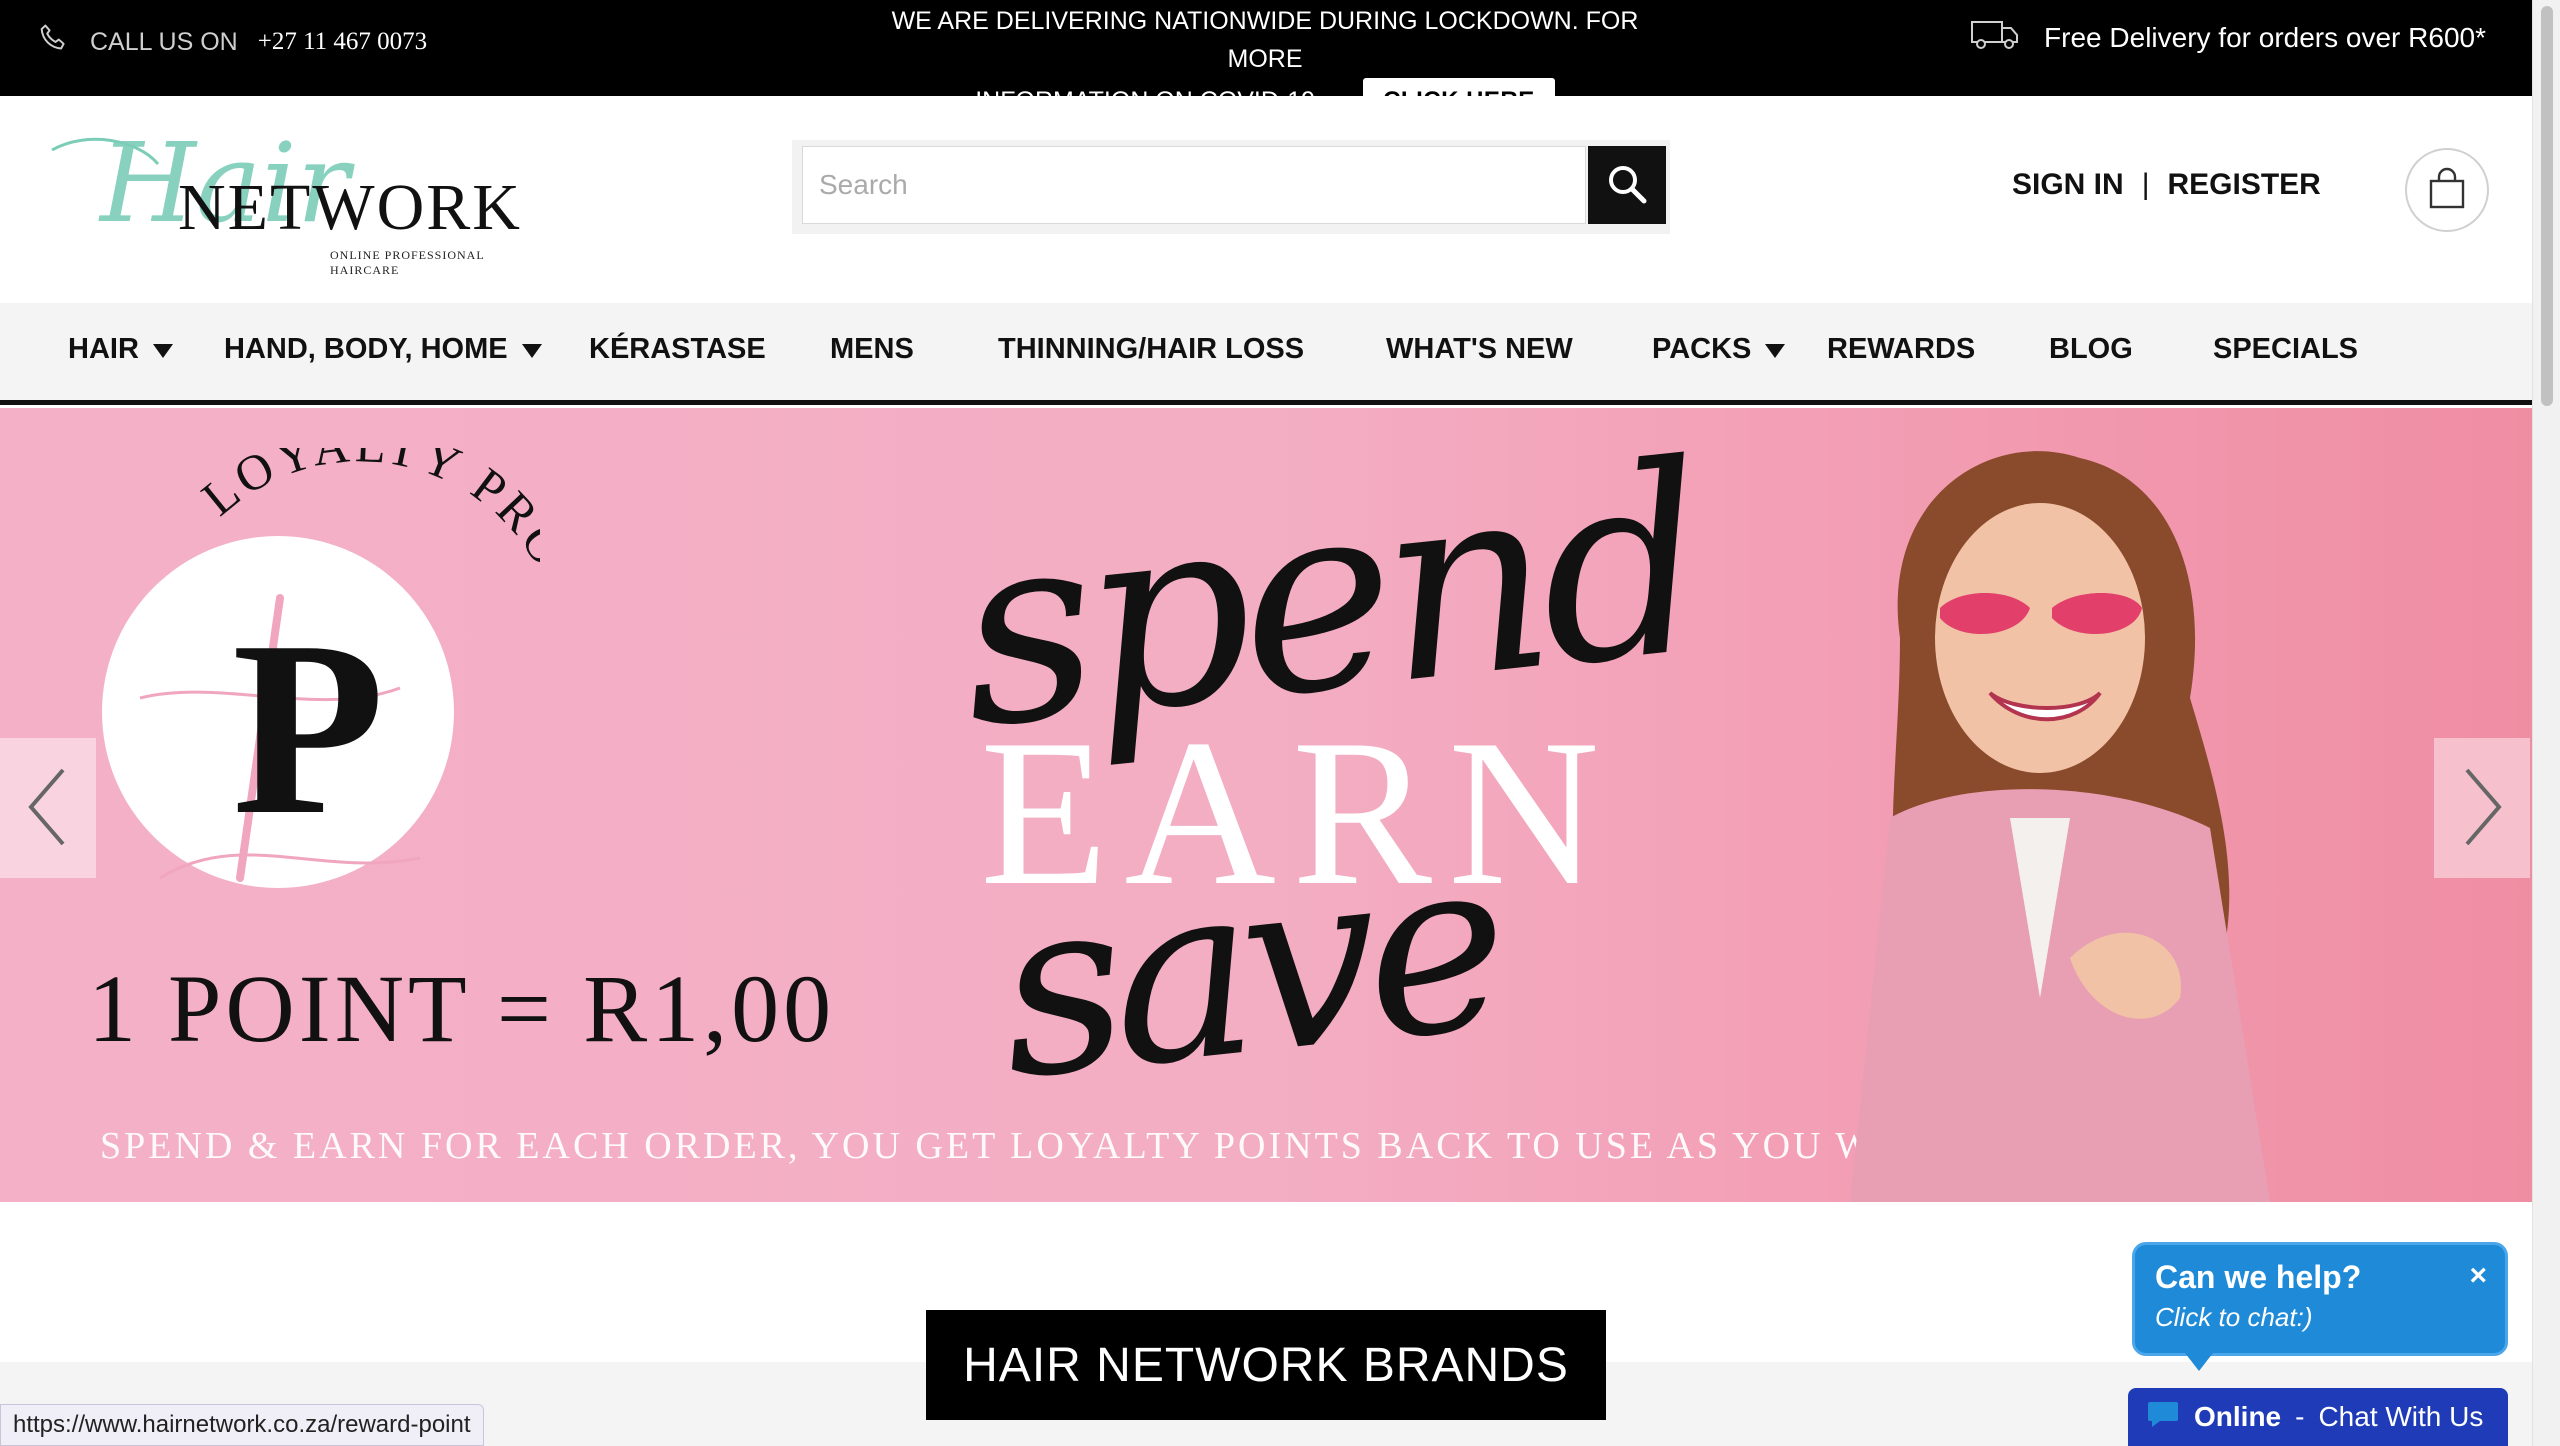 This screenshot has width=2560, height=1446. What do you see at coordinates (2238, 1416) in the screenshot?
I see `chat-online-status: Online` at bounding box center [2238, 1416].